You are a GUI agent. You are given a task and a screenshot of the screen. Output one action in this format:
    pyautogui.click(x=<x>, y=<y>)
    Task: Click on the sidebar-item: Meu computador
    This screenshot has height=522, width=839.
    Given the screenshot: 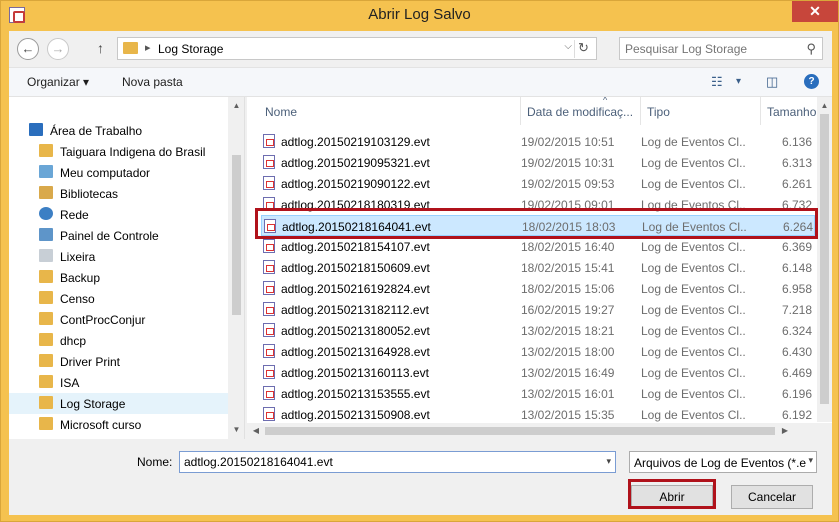 What is the action you would take?
    pyautogui.click(x=119, y=172)
    